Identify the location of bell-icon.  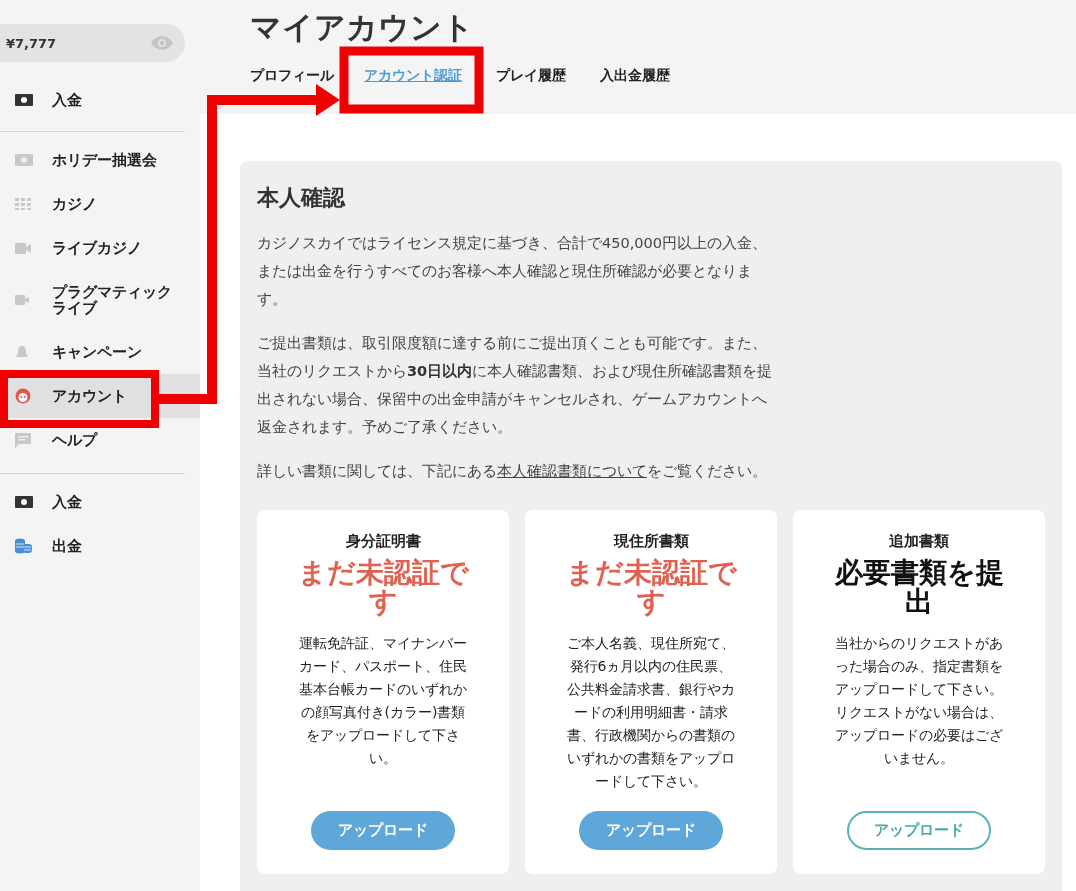
(22, 352).